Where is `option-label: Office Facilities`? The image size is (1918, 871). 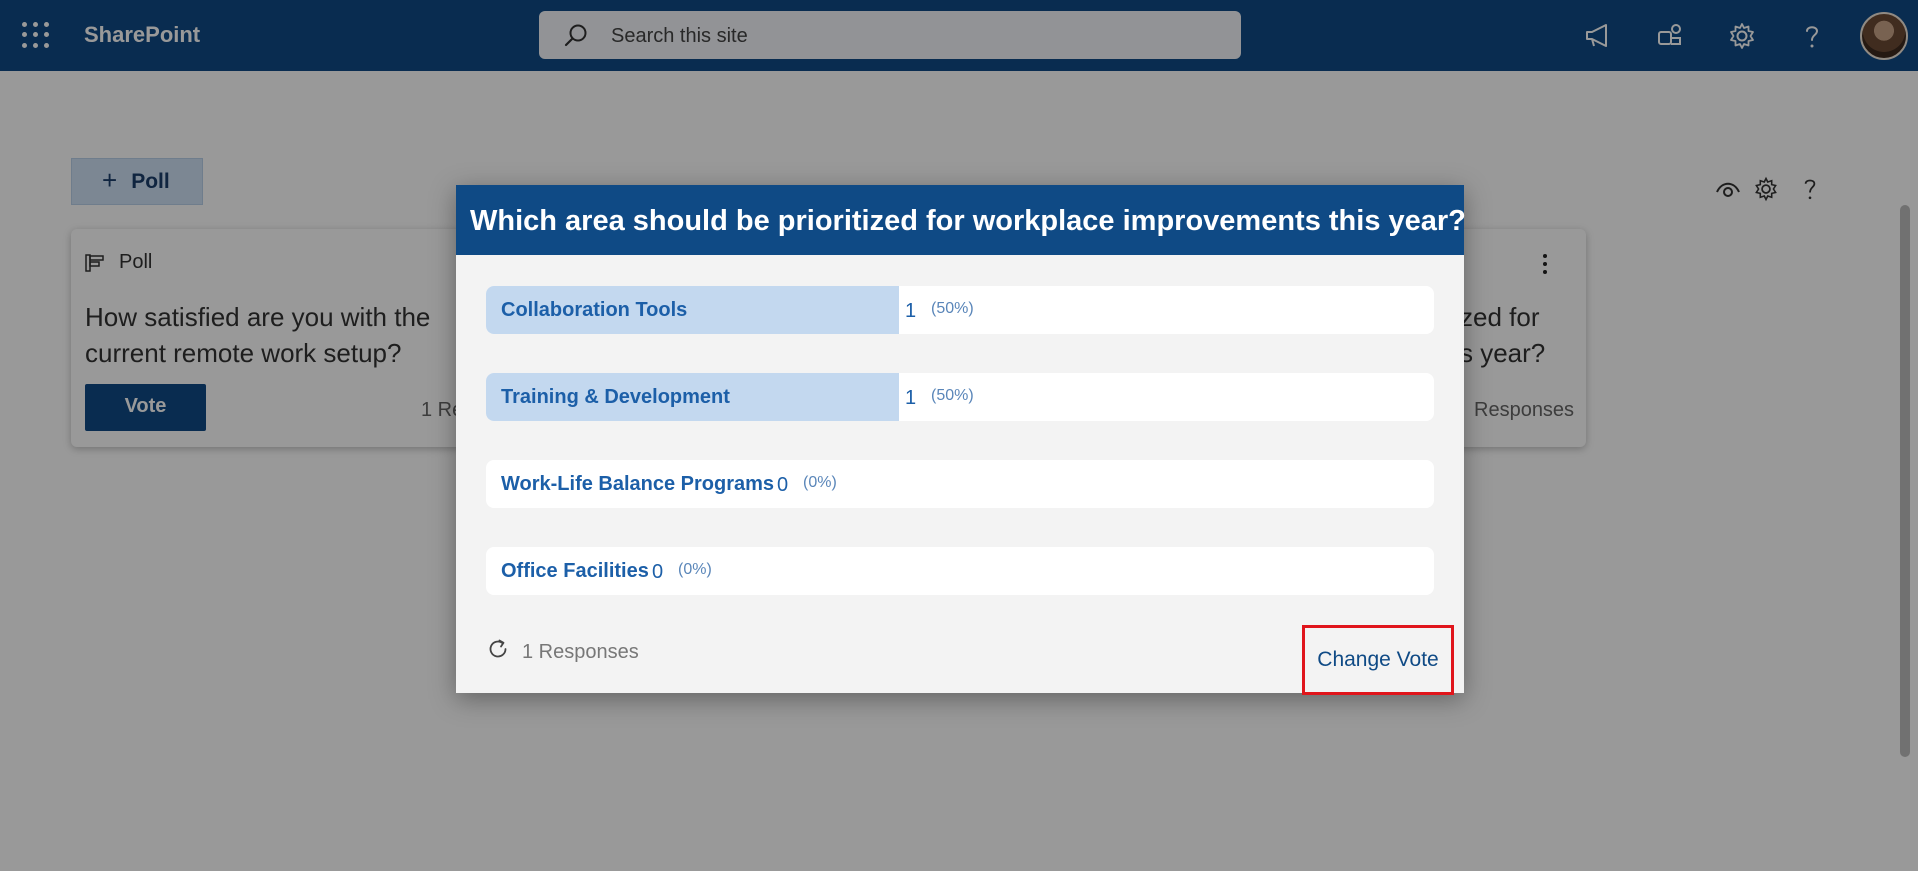
option-label: Office Facilities is located at coordinates (575, 571).